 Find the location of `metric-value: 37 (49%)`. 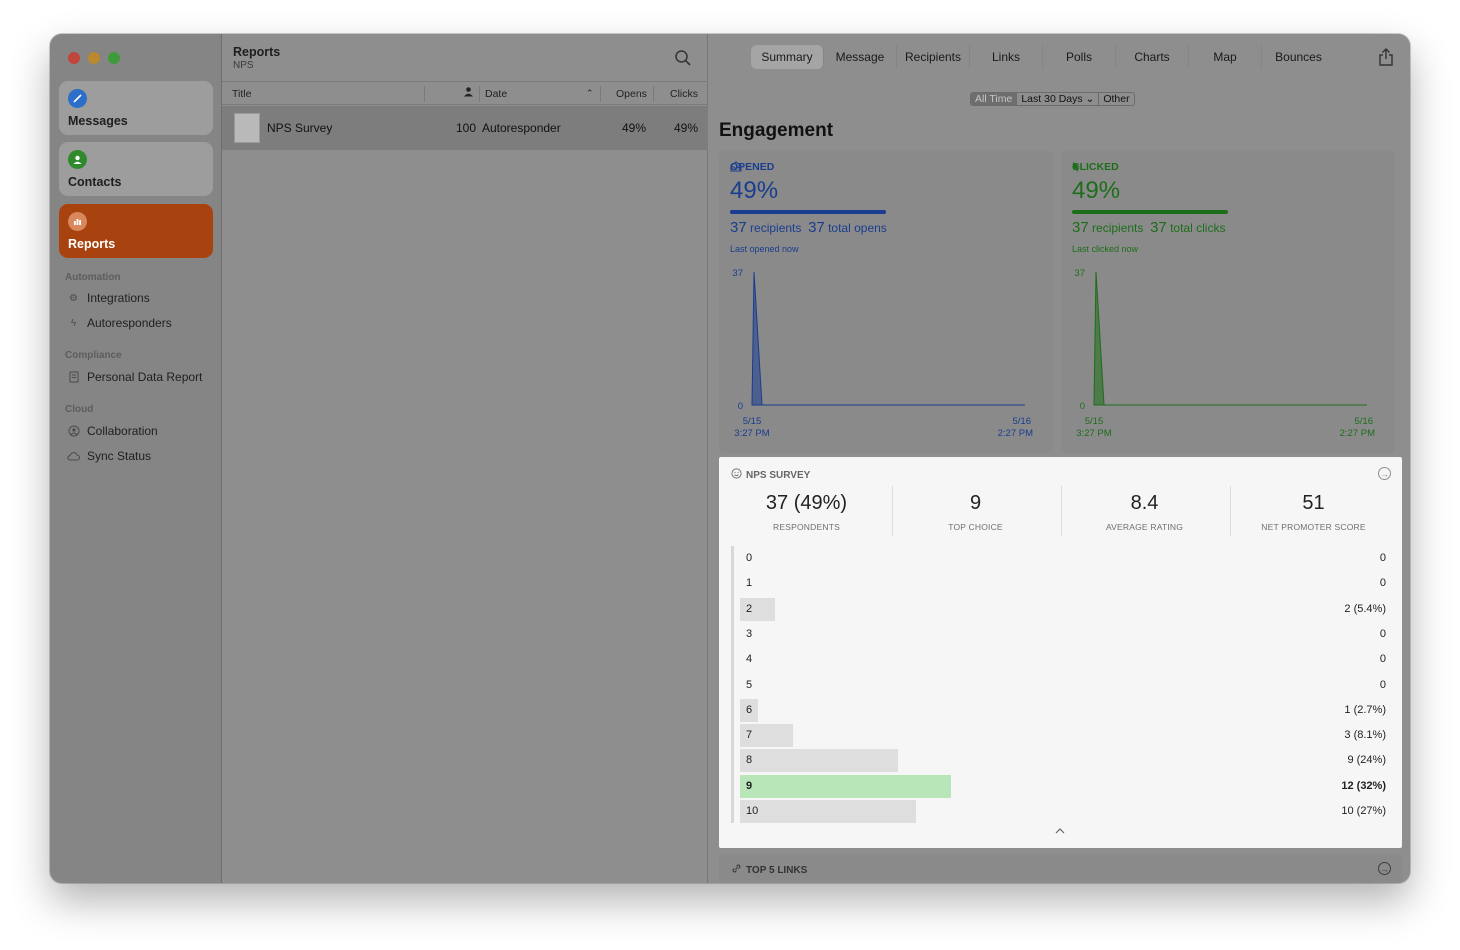

metric-value: 37 (49%) is located at coordinates (806, 503).